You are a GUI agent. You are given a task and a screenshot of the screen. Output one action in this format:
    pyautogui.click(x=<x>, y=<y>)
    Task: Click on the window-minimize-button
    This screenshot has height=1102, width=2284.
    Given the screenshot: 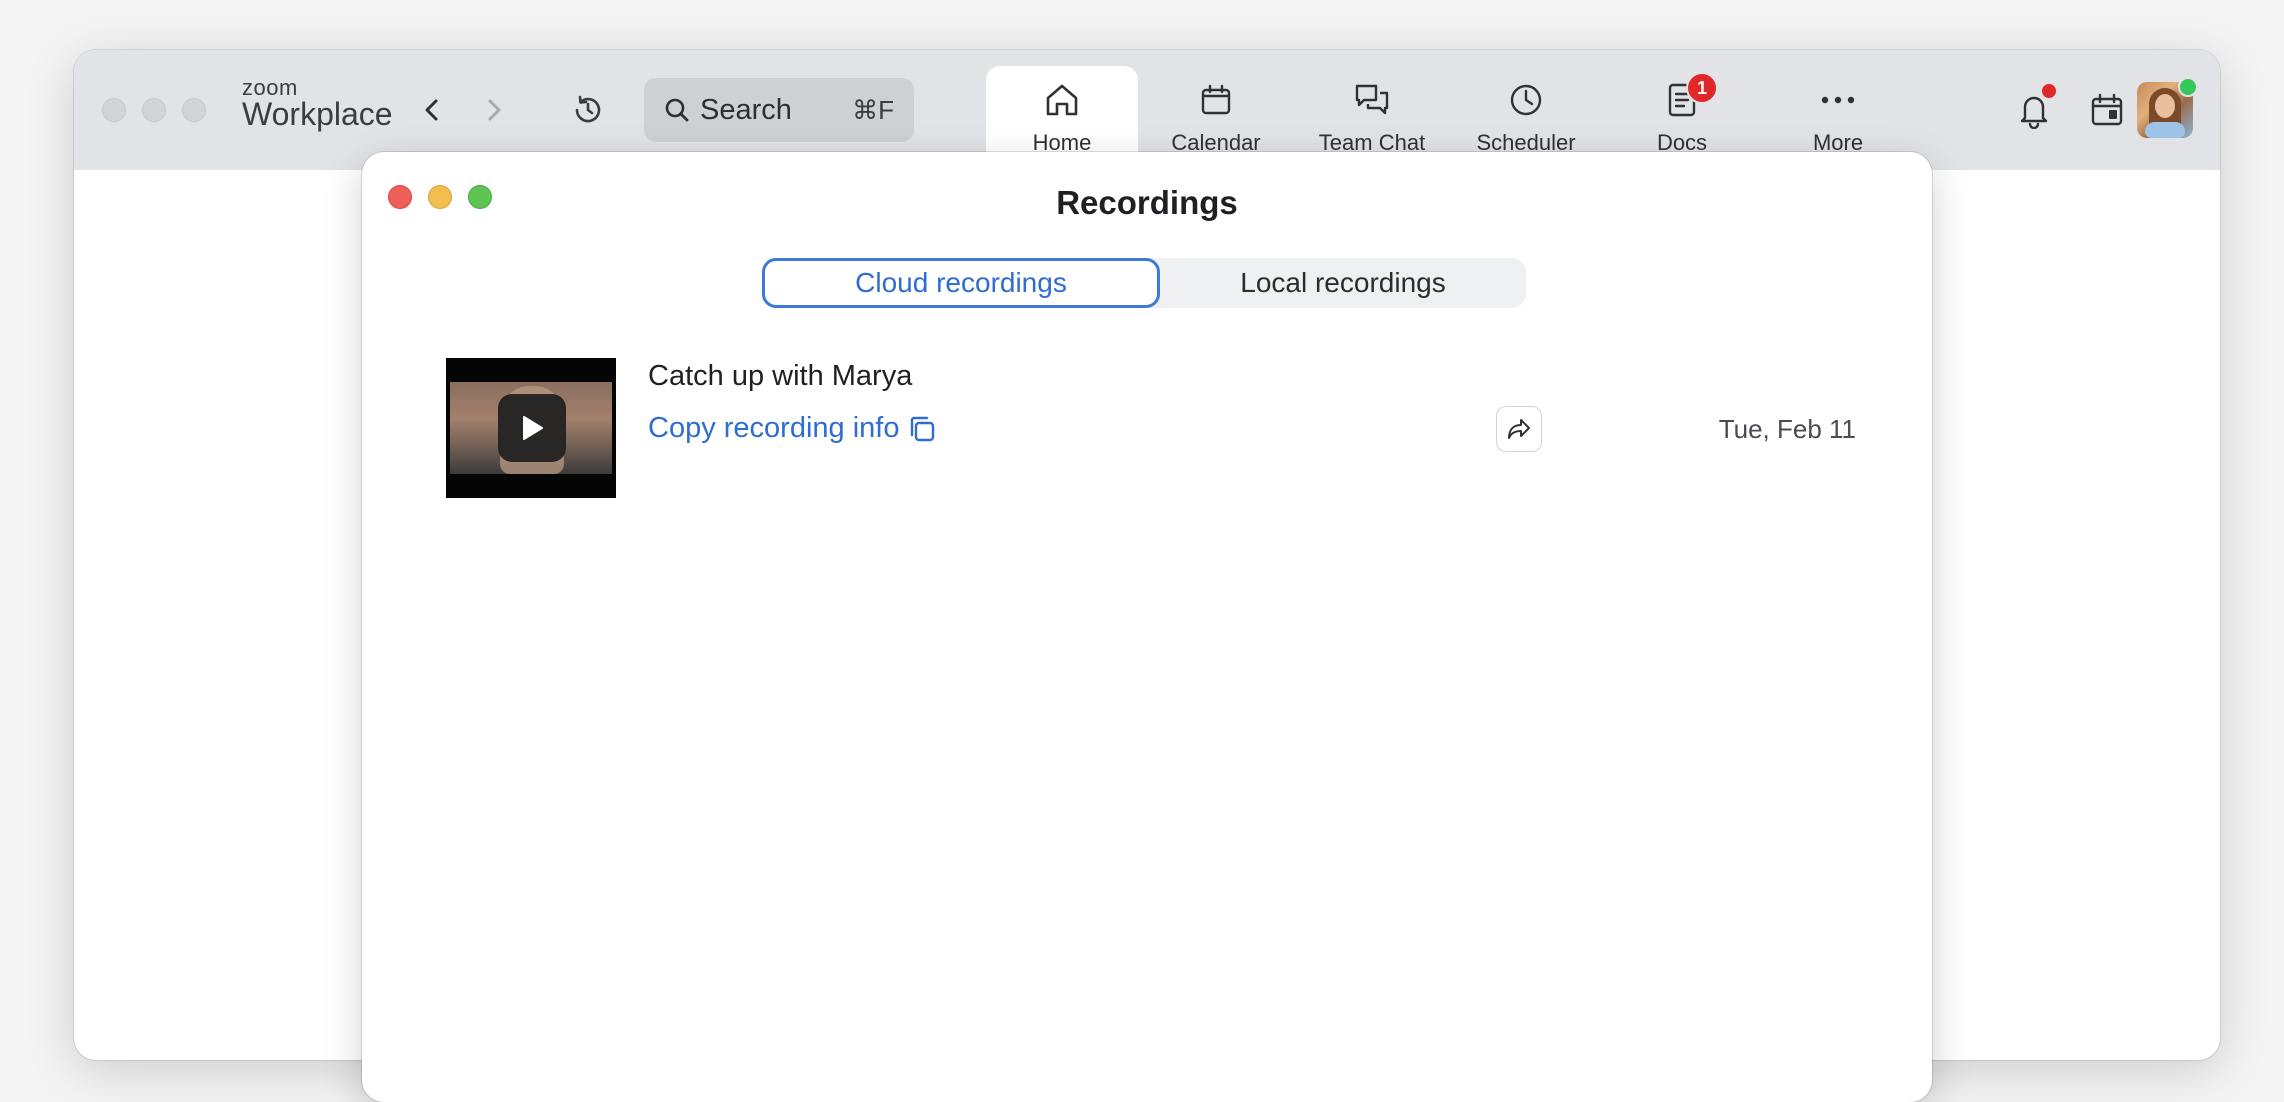 What is the action you would take?
    pyautogui.click(x=154, y=110)
    